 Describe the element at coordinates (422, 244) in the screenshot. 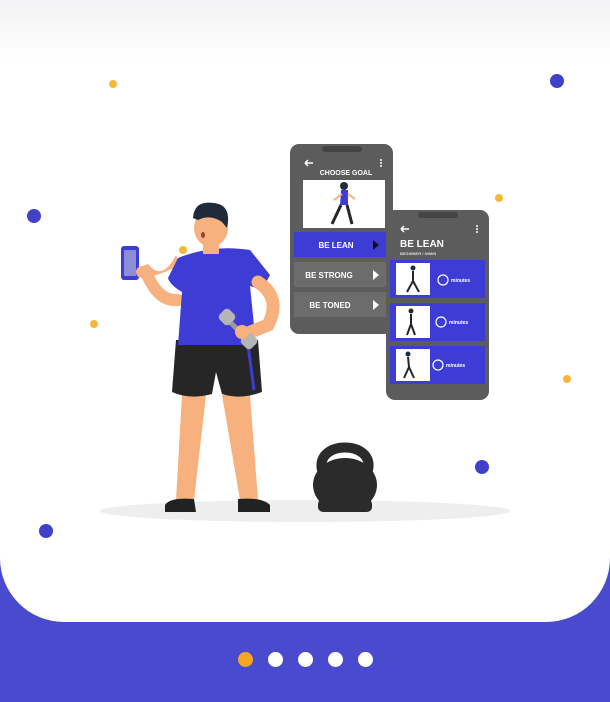

I see `plan-phone-title: BE LEAN` at that location.